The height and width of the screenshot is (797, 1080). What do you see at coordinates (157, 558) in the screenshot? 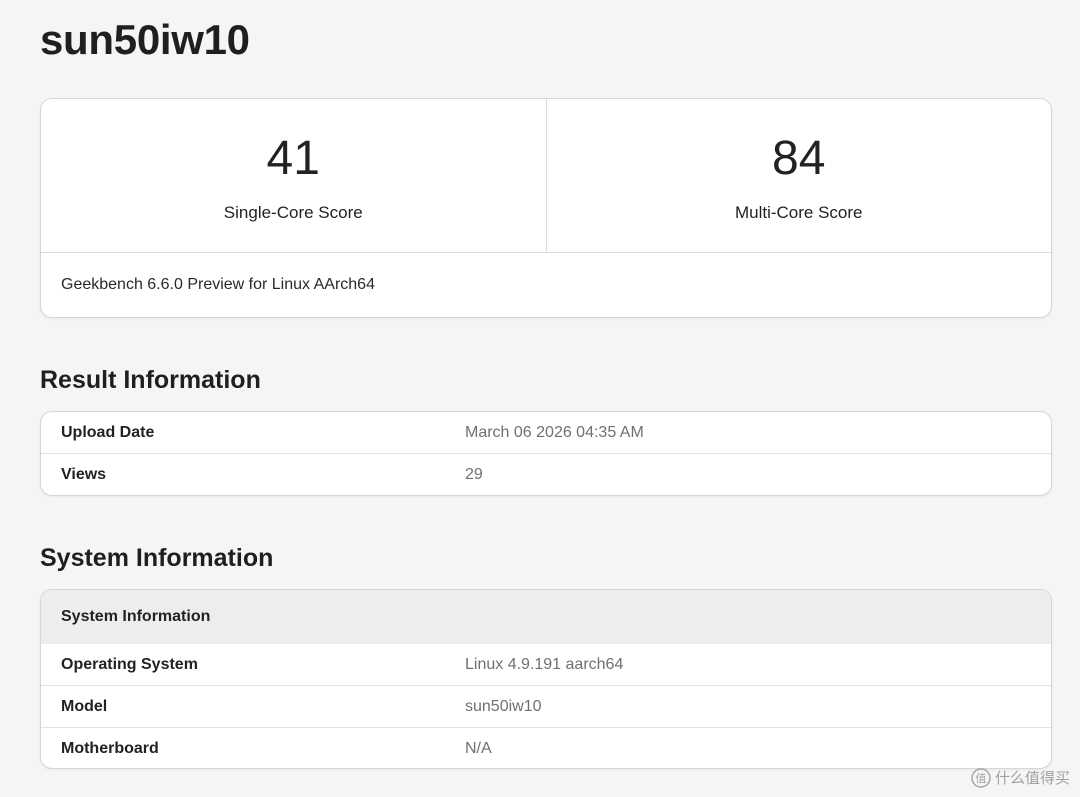
I see `system-information-heading: System Information` at bounding box center [157, 558].